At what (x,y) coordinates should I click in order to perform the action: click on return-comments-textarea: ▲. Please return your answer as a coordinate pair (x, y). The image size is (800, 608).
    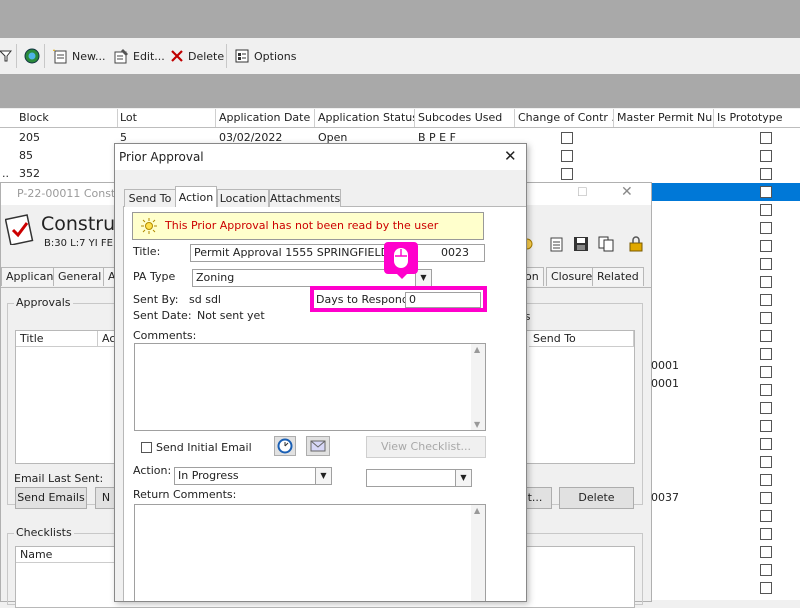
    Looking at the image, I should click on (310, 552).